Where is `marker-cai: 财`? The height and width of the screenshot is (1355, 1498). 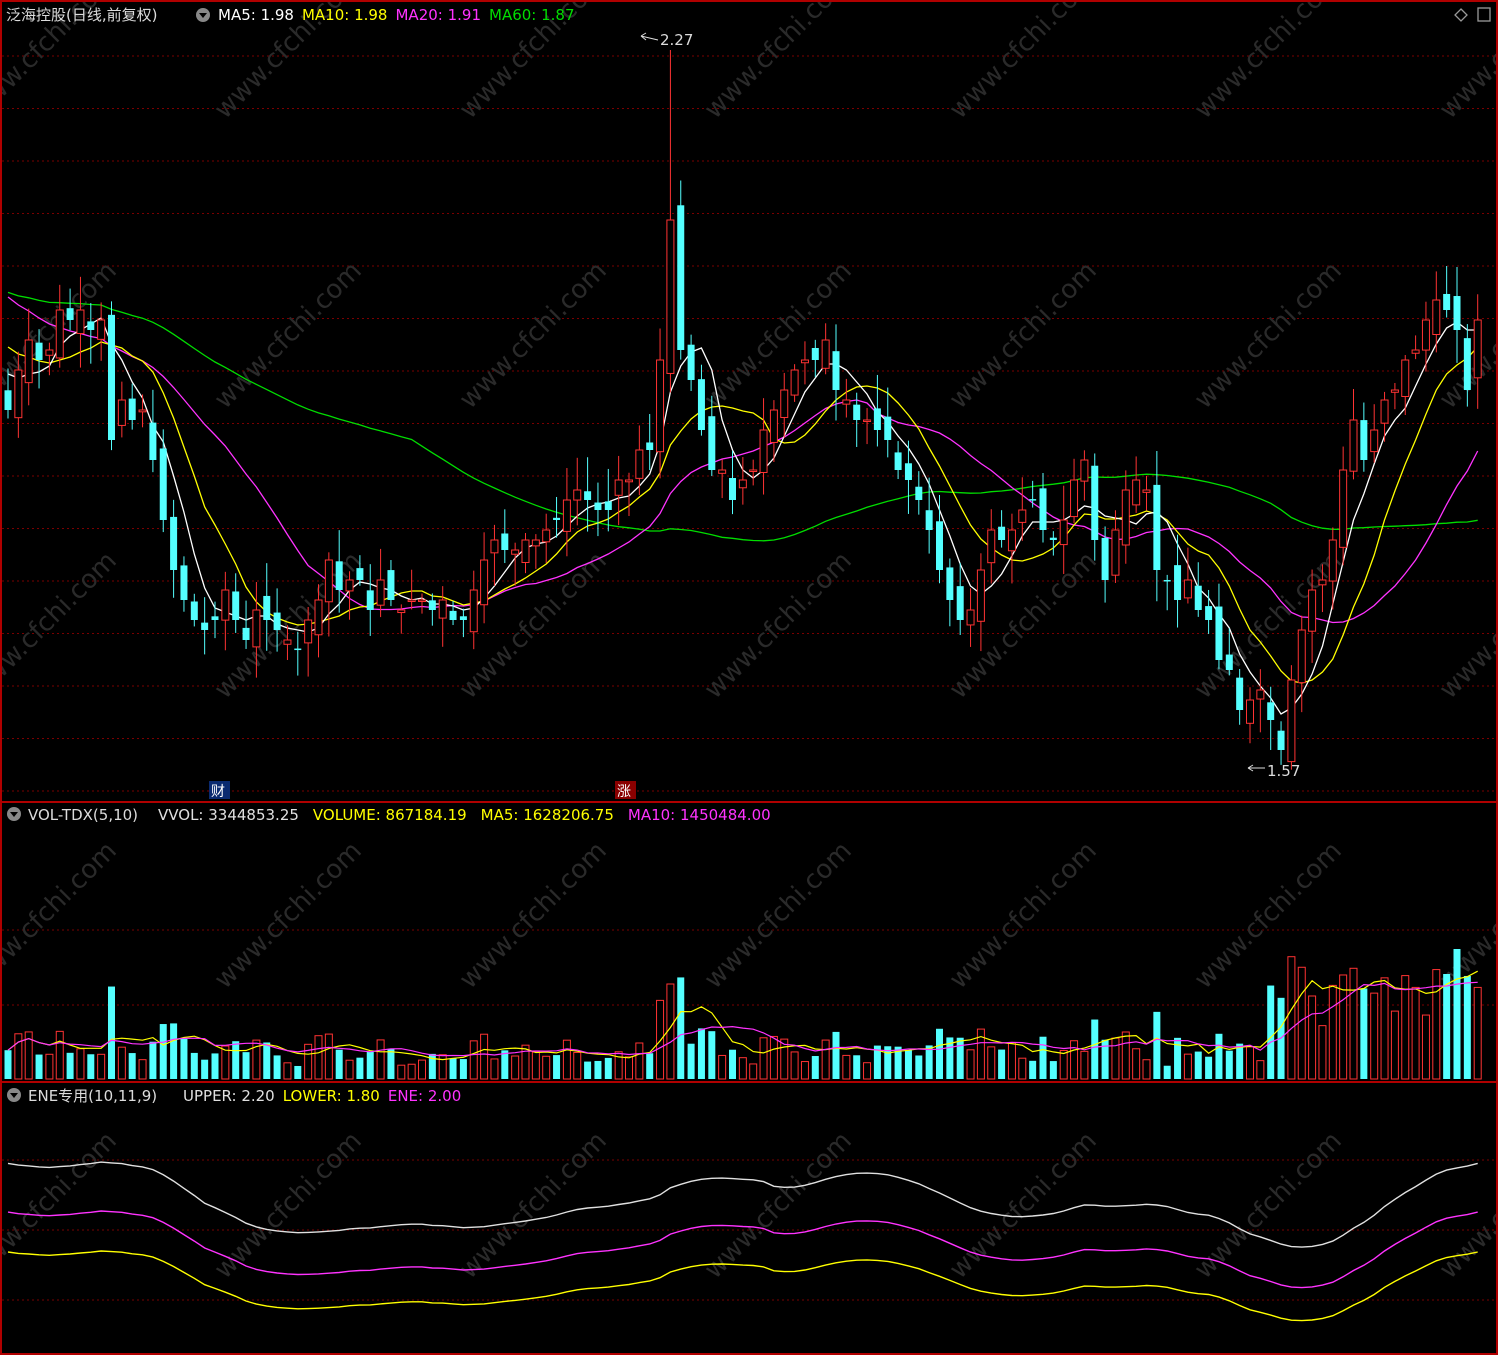
marker-cai: 财 is located at coordinates (219, 790).